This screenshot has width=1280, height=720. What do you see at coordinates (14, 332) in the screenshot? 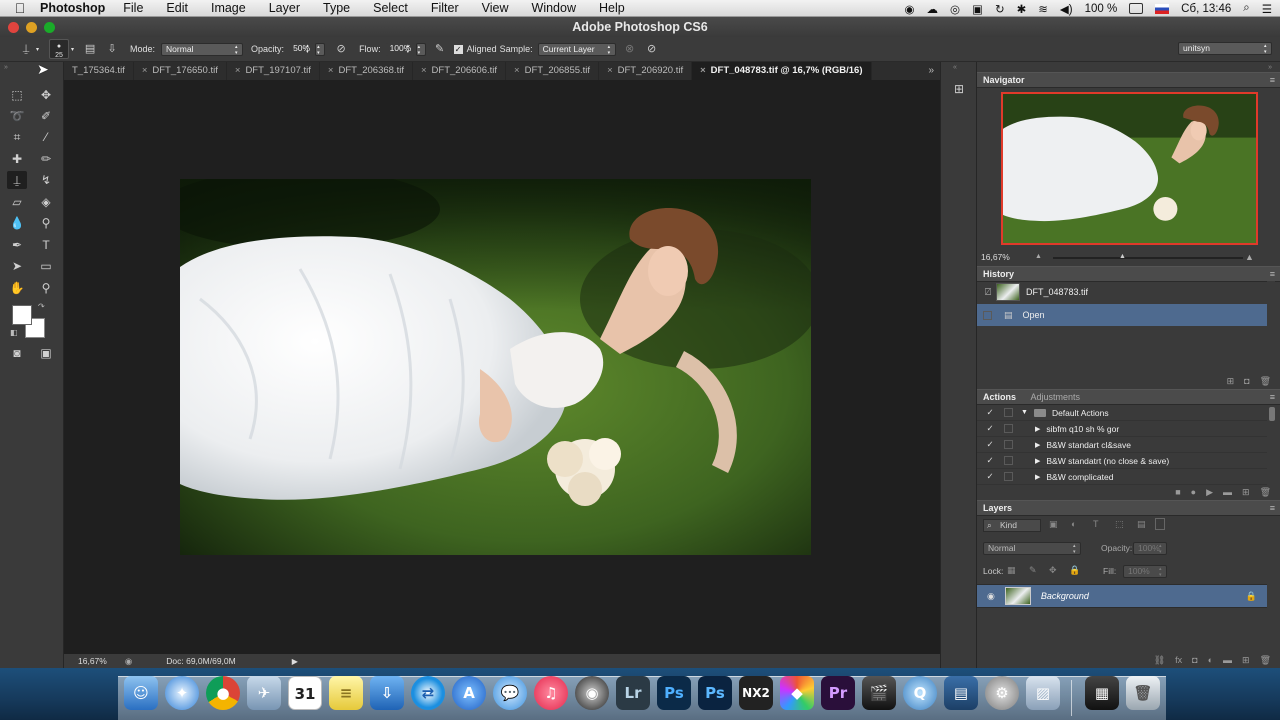
I see `default-colors-icon: ◧` at bounding box center [14, 332].